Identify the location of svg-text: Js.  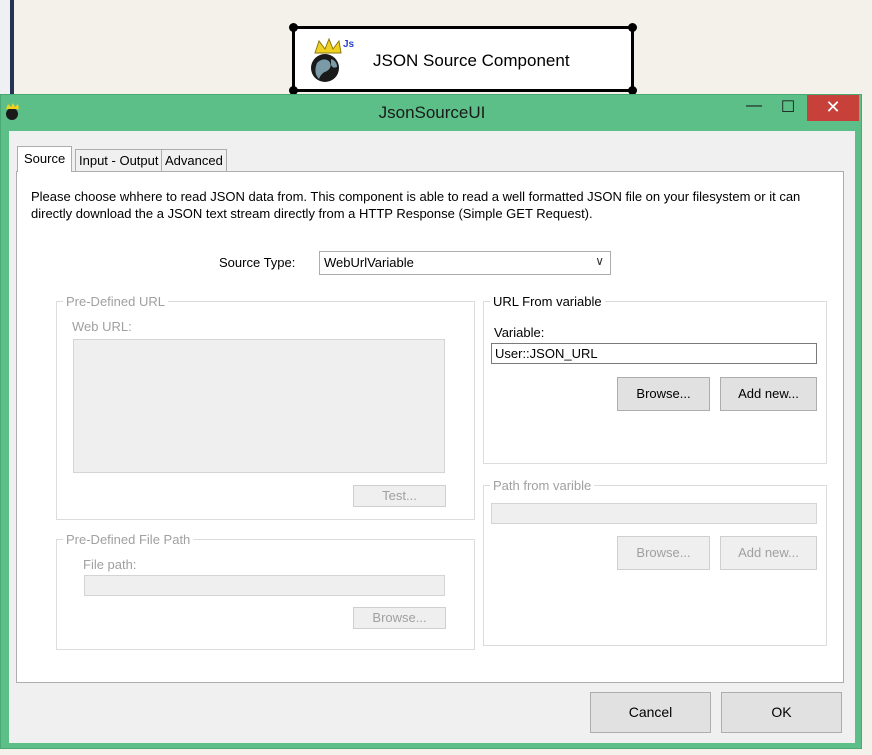
(349, 44).